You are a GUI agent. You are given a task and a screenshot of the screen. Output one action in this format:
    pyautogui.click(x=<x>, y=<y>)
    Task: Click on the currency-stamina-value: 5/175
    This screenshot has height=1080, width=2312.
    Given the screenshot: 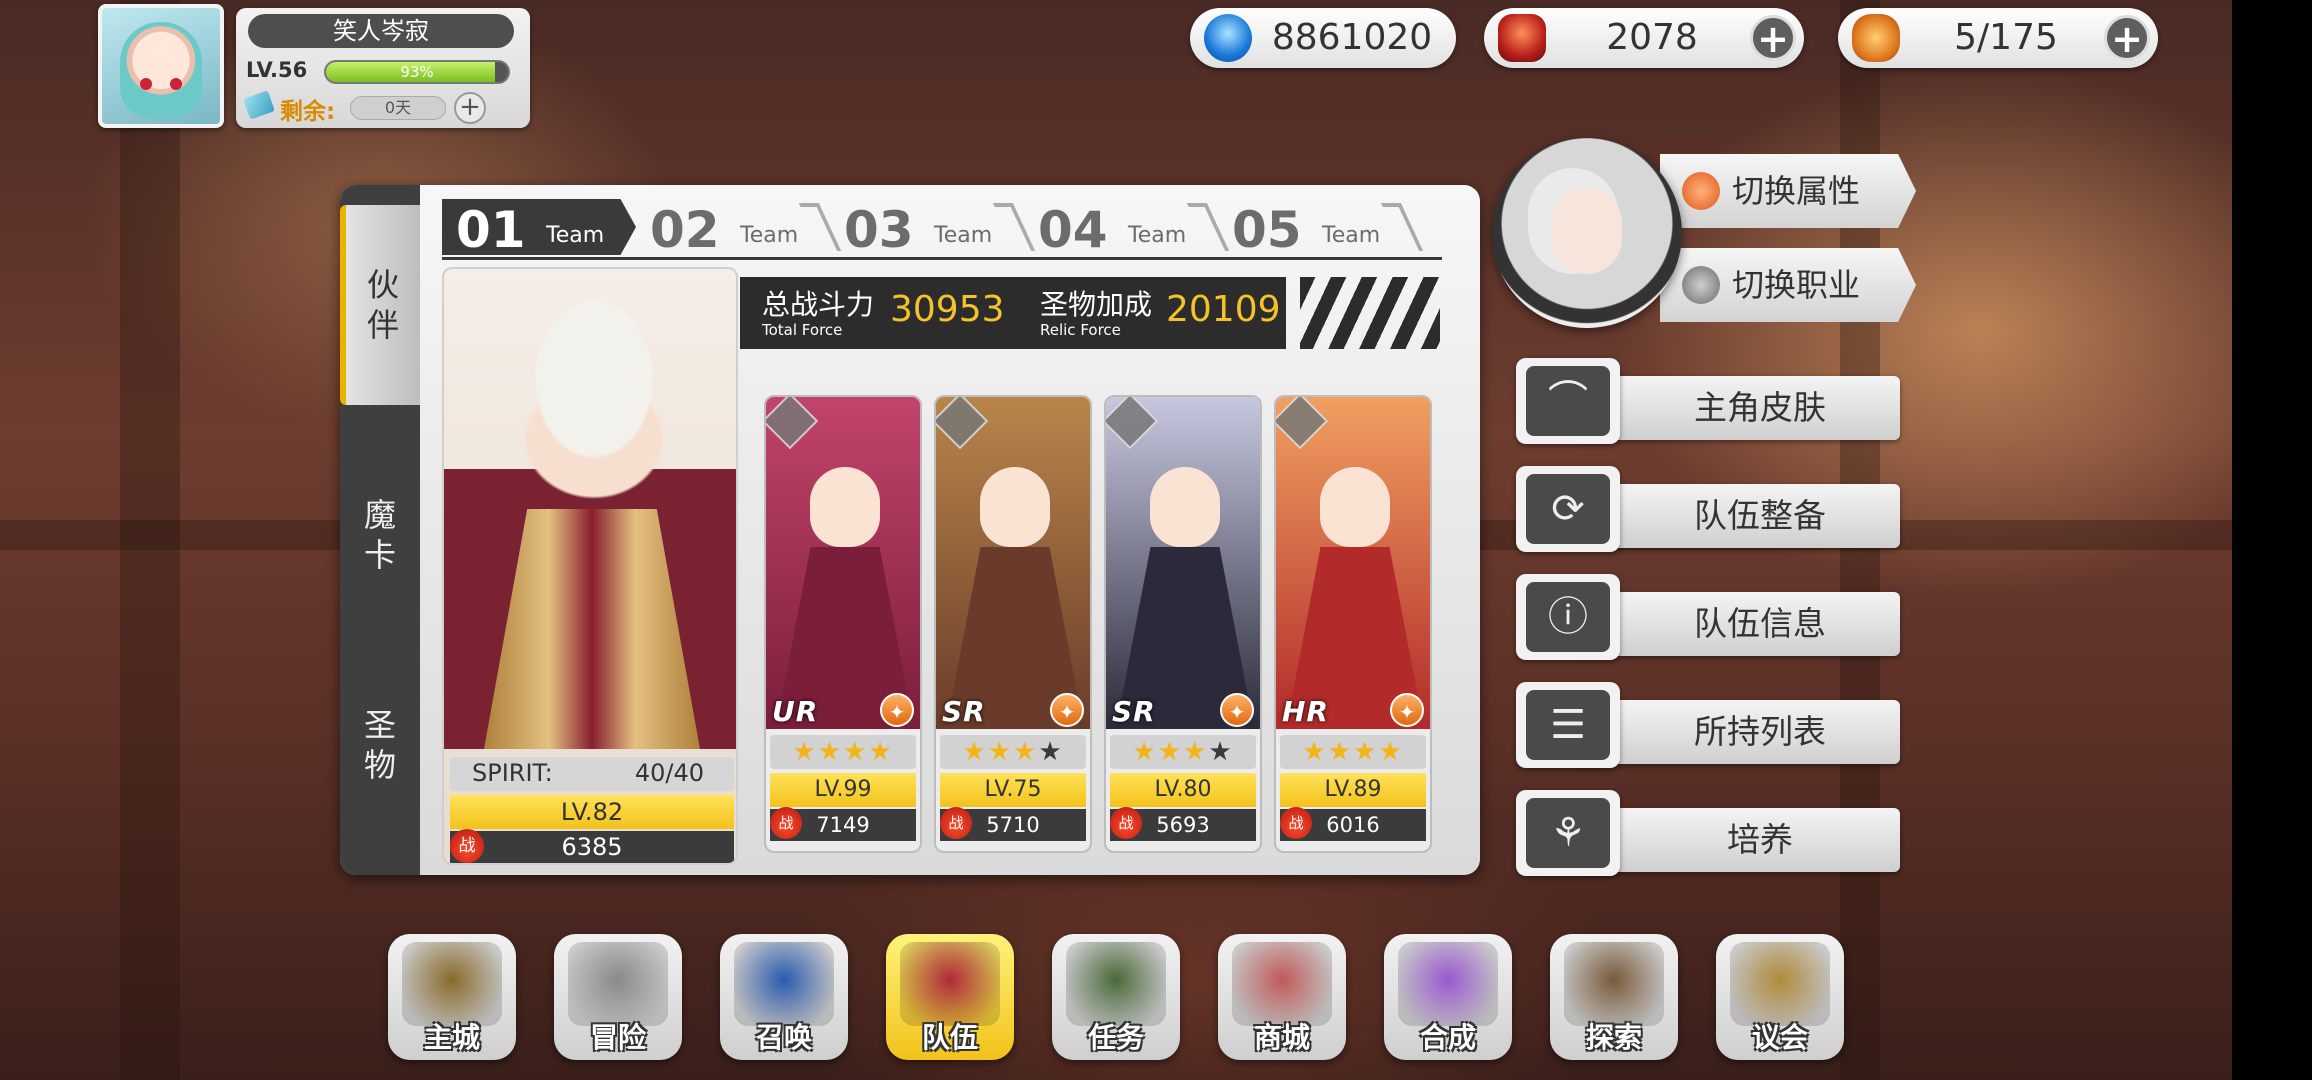 What is the action you would take?
    pyautogui.click(x=2006, y=37)
    